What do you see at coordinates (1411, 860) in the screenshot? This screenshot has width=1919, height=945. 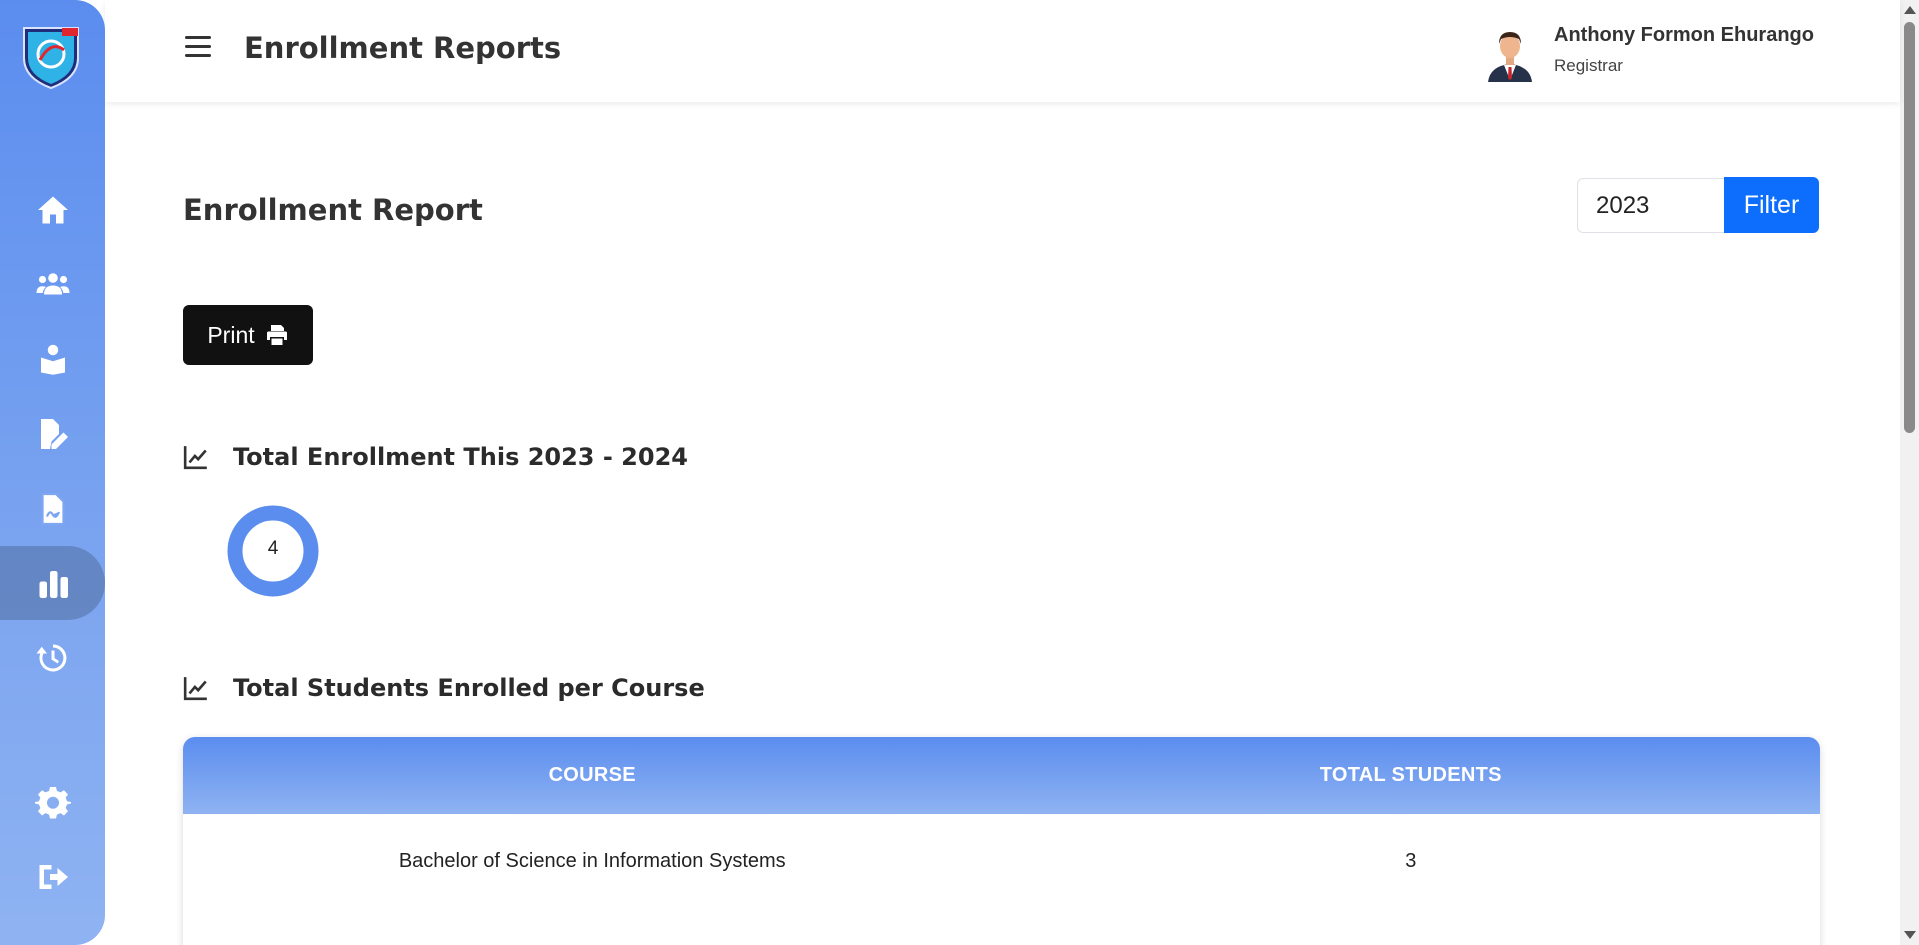 I see `total-students-cell: 3` at bounding box center [1411, 860].